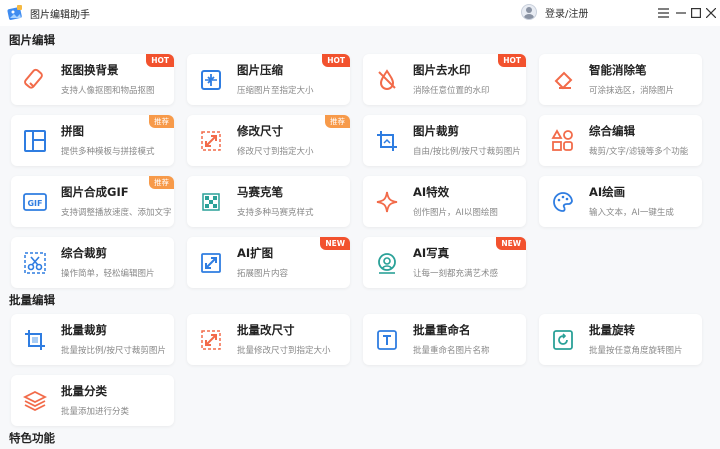  Describe the element at coordinates (268, 262) in the screenshot. I see `tool-card-ai-expand: AI扩图 拓展图片内容 NEW` at that location.